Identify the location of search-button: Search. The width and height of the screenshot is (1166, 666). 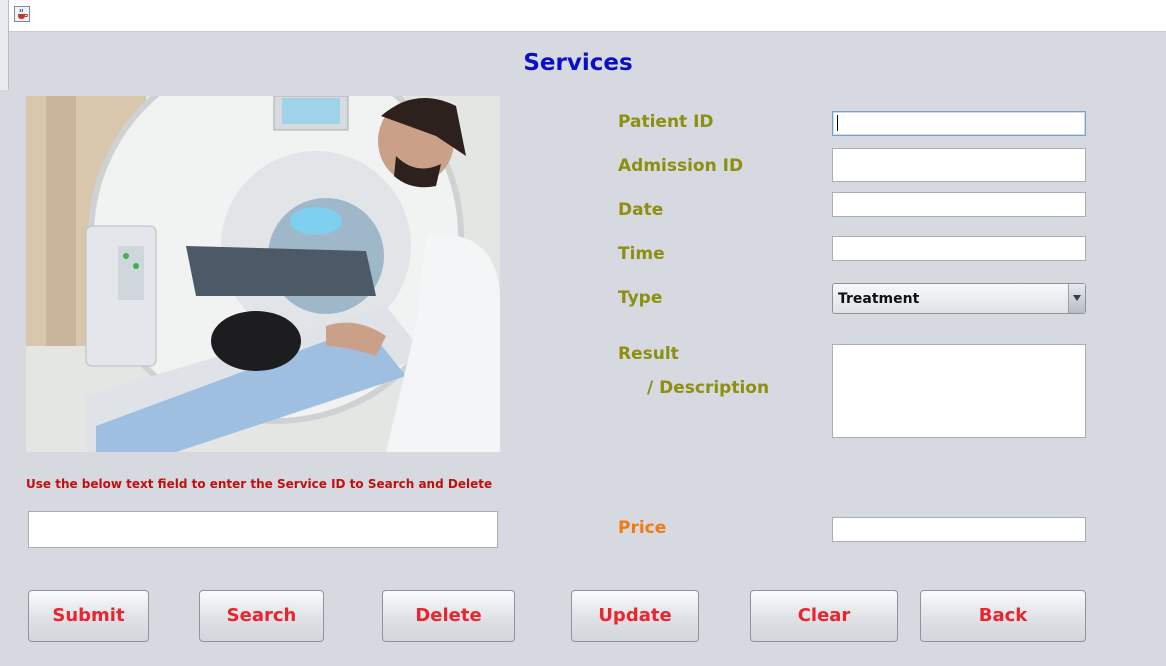
(261, 616).